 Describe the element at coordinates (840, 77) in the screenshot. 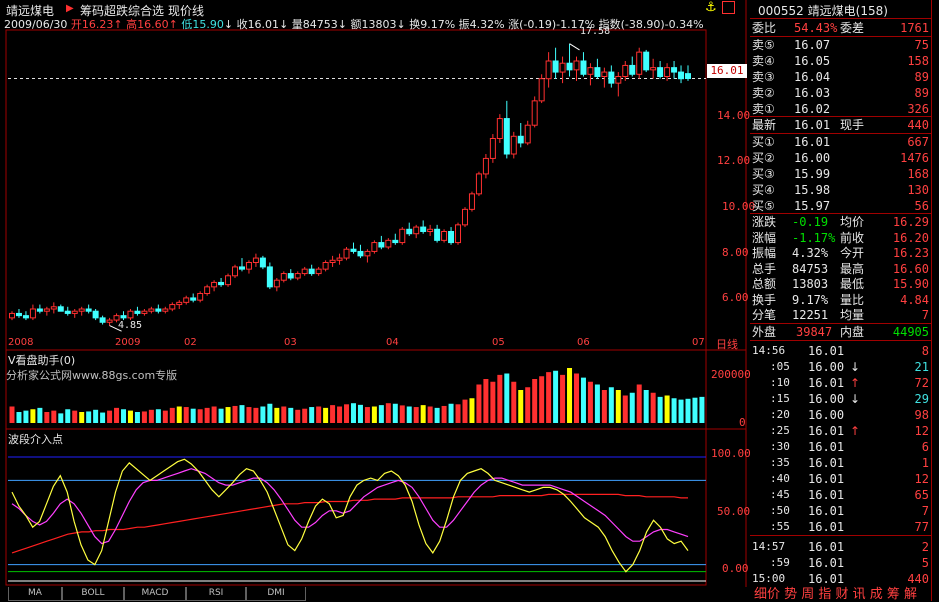

I see `sell-row: 卖③ 16.04 89` at that location.